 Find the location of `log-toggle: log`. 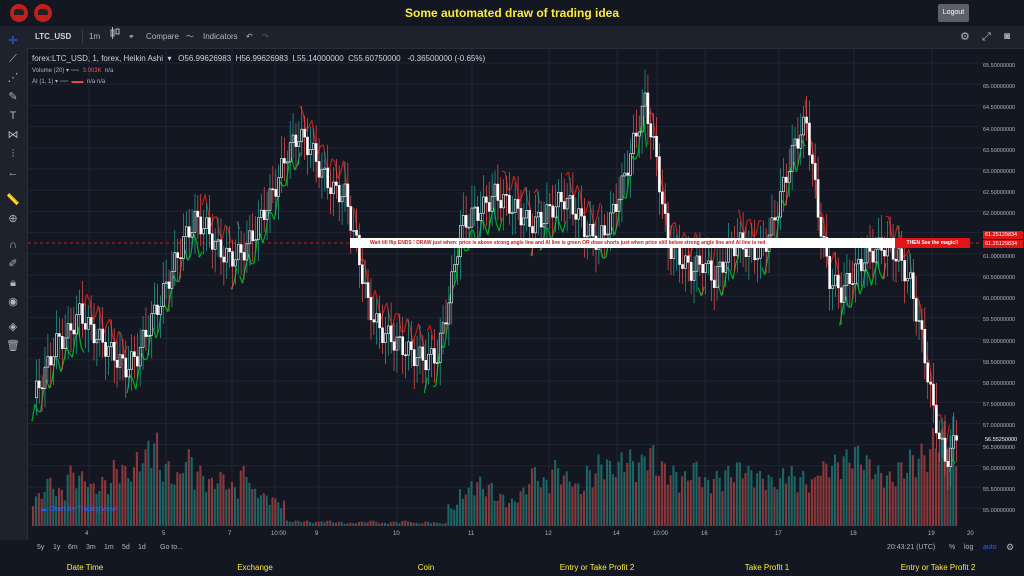

log-toggle: log is located at coordinates (968, 547).